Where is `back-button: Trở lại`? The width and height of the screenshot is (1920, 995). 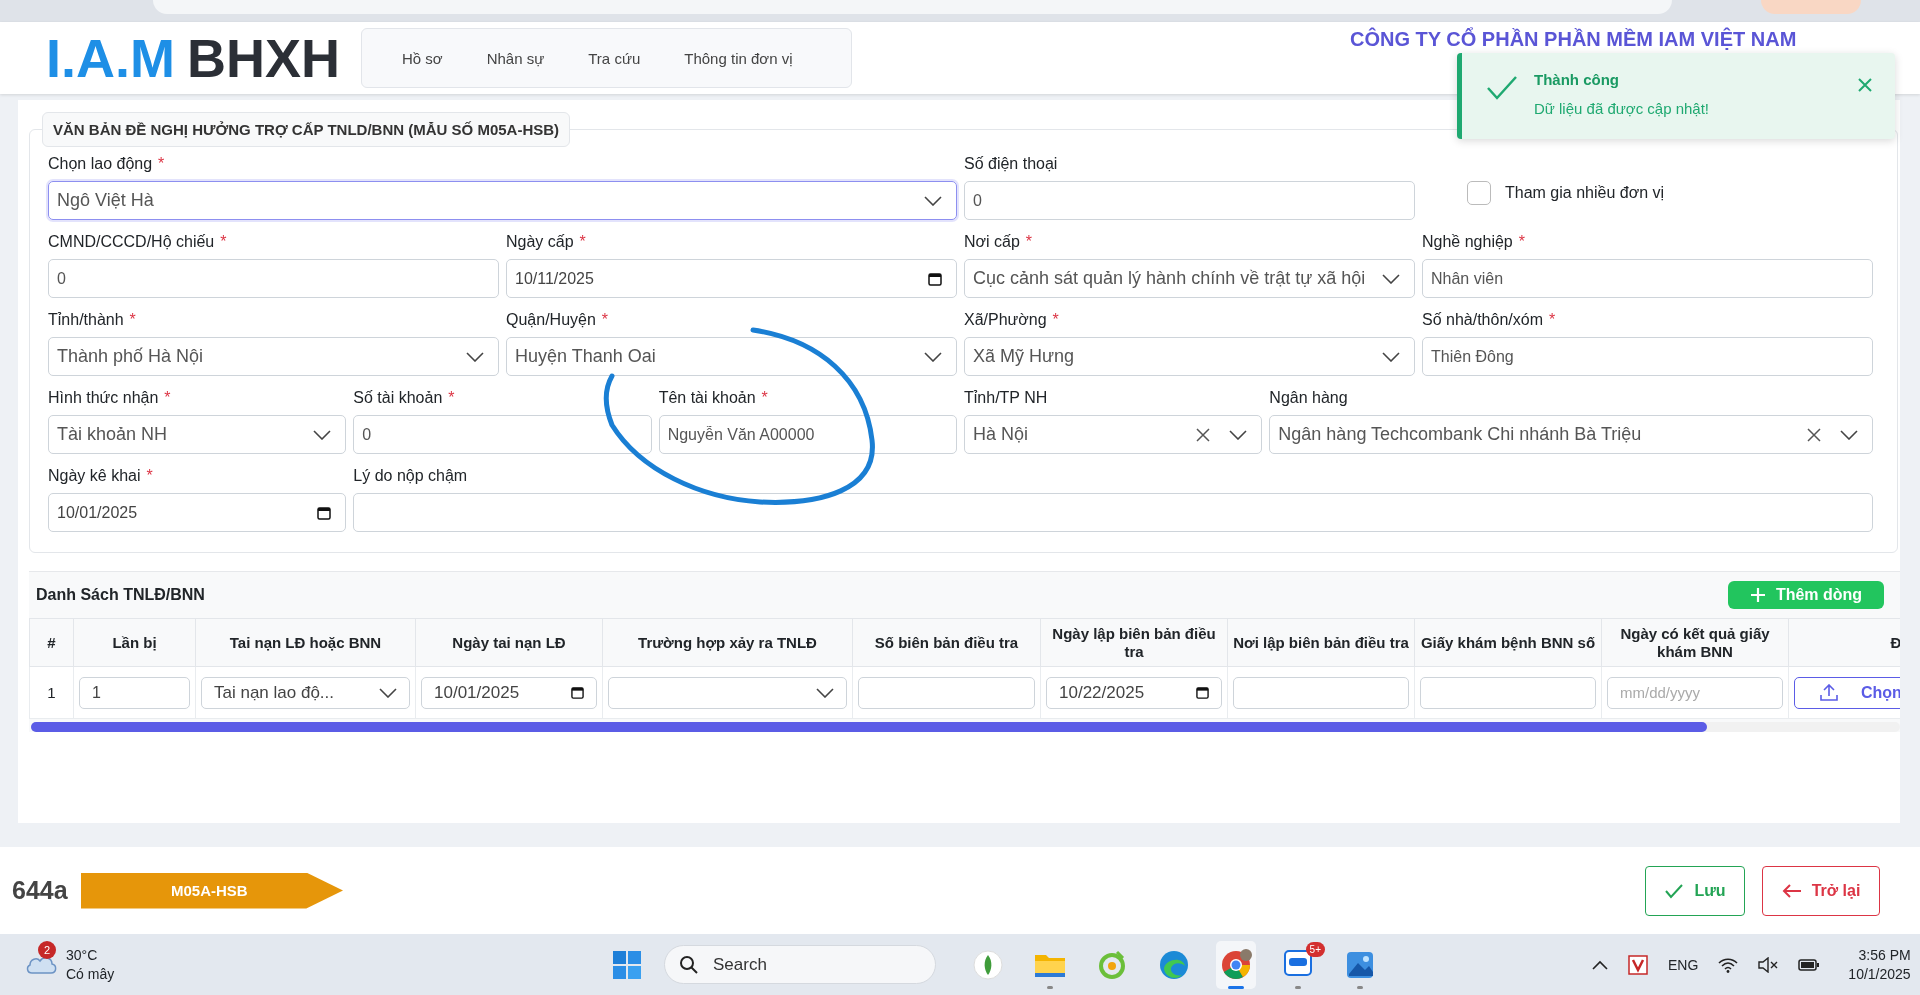 back-button: Trở lại is located at coordinates (1821, 890).